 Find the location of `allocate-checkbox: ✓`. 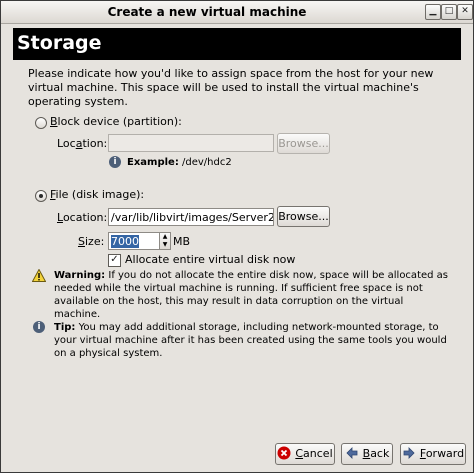

allocate-checkbox: ✓ is located at coordinates (114, 260).